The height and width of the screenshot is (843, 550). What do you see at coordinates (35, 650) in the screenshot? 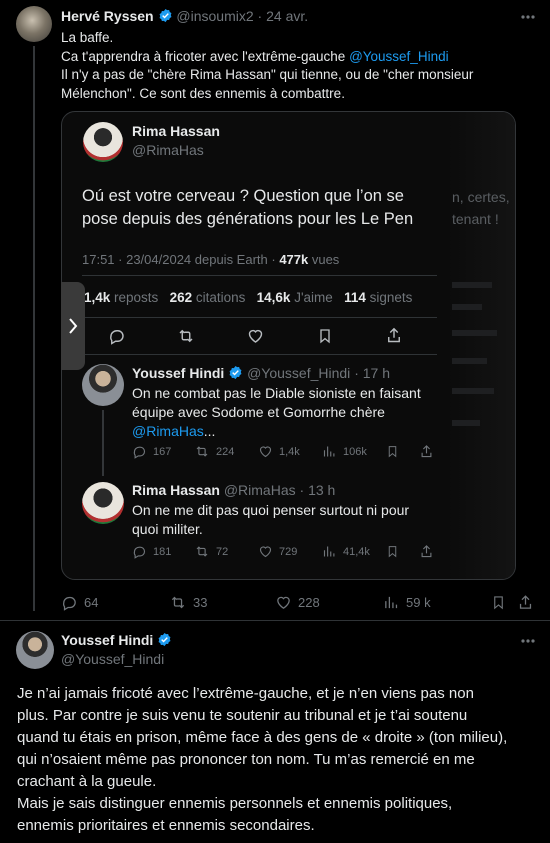
I see `avatar-youssef-main` at bounding box center [35, 650].